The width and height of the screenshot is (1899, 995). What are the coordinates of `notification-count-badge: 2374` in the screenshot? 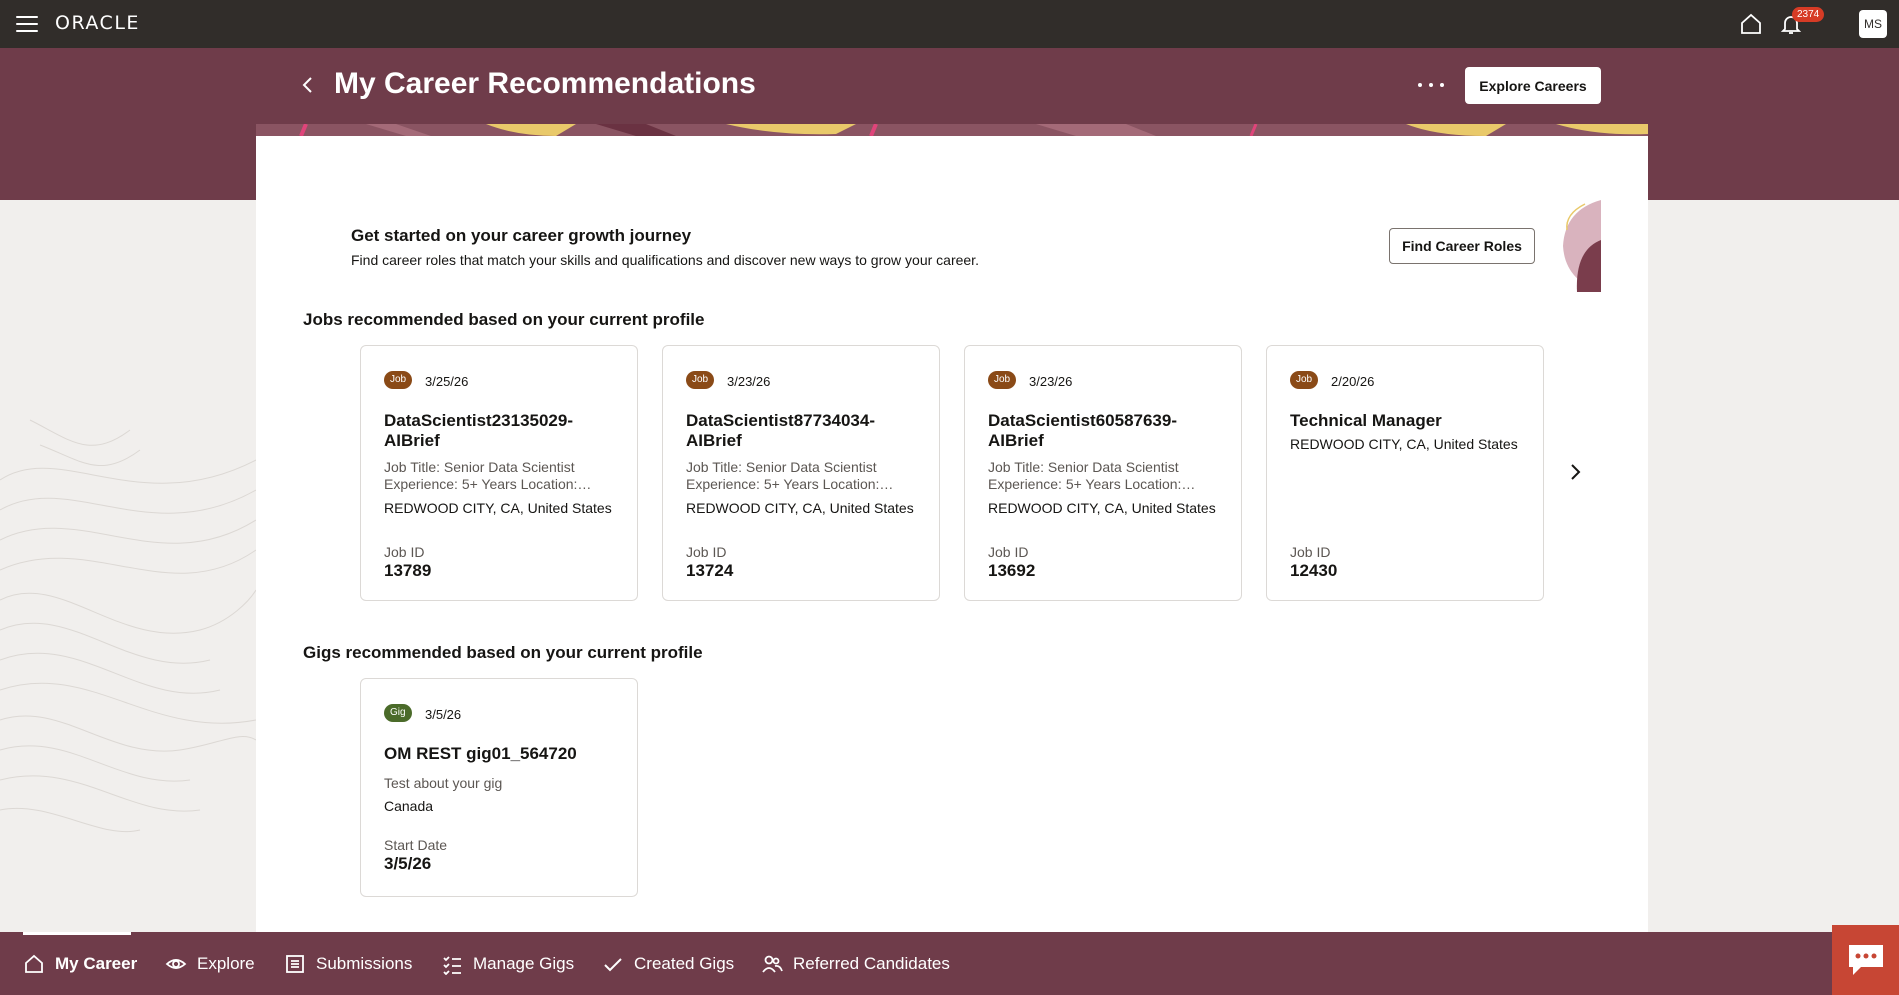 It's located at (1808, 14).